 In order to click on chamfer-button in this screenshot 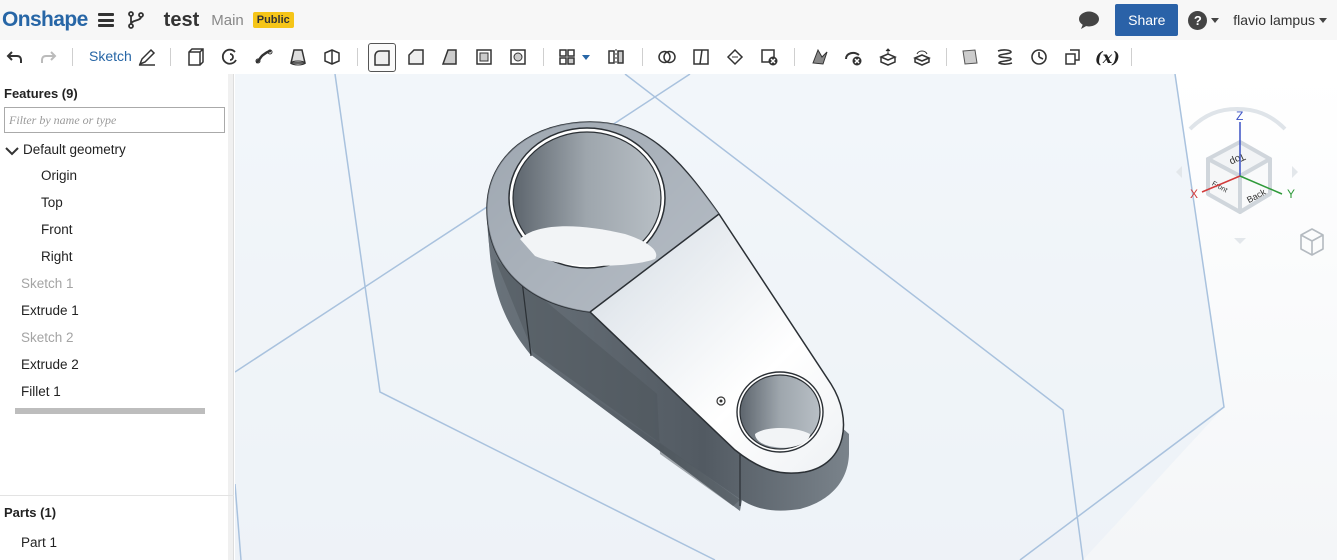, I will do `click(416, 57)`.